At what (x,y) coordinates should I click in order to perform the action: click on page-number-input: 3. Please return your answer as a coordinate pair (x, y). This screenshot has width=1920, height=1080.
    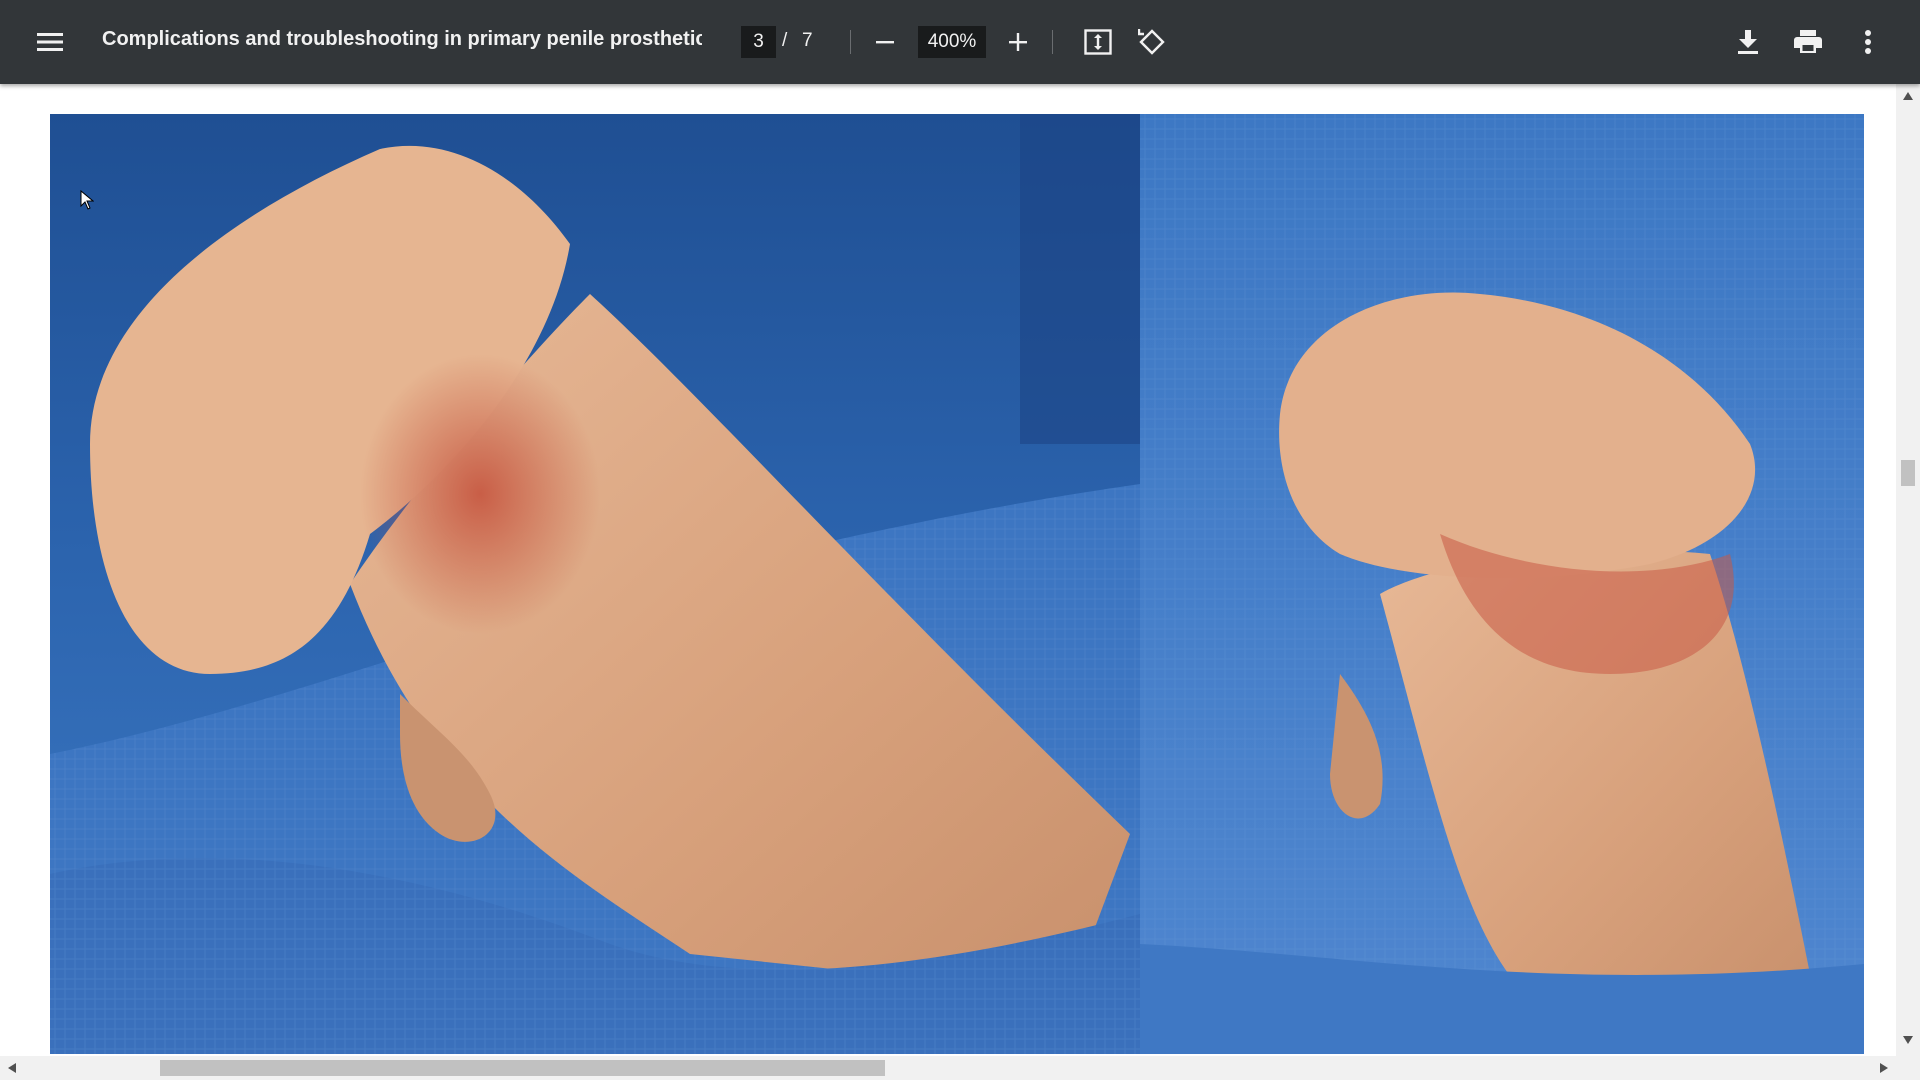
    Looking at the image, I should click on (758, 42).